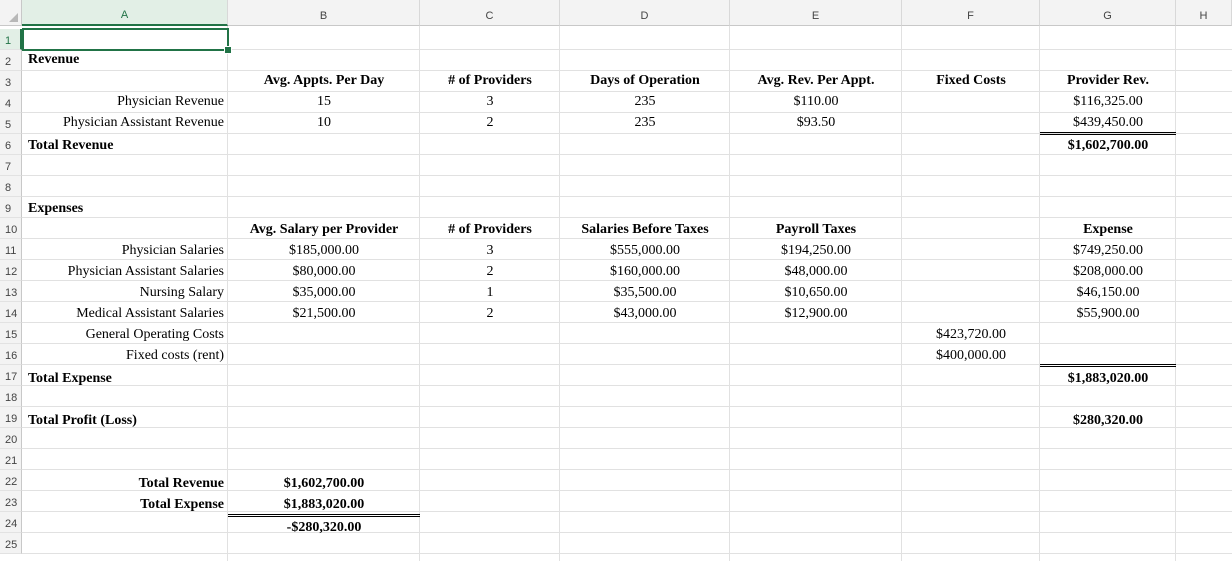 This screenshot has width=1232, height=561. I want to click on cell-g6-total-revenue: $1,602,700.00, so click(1108, 146).